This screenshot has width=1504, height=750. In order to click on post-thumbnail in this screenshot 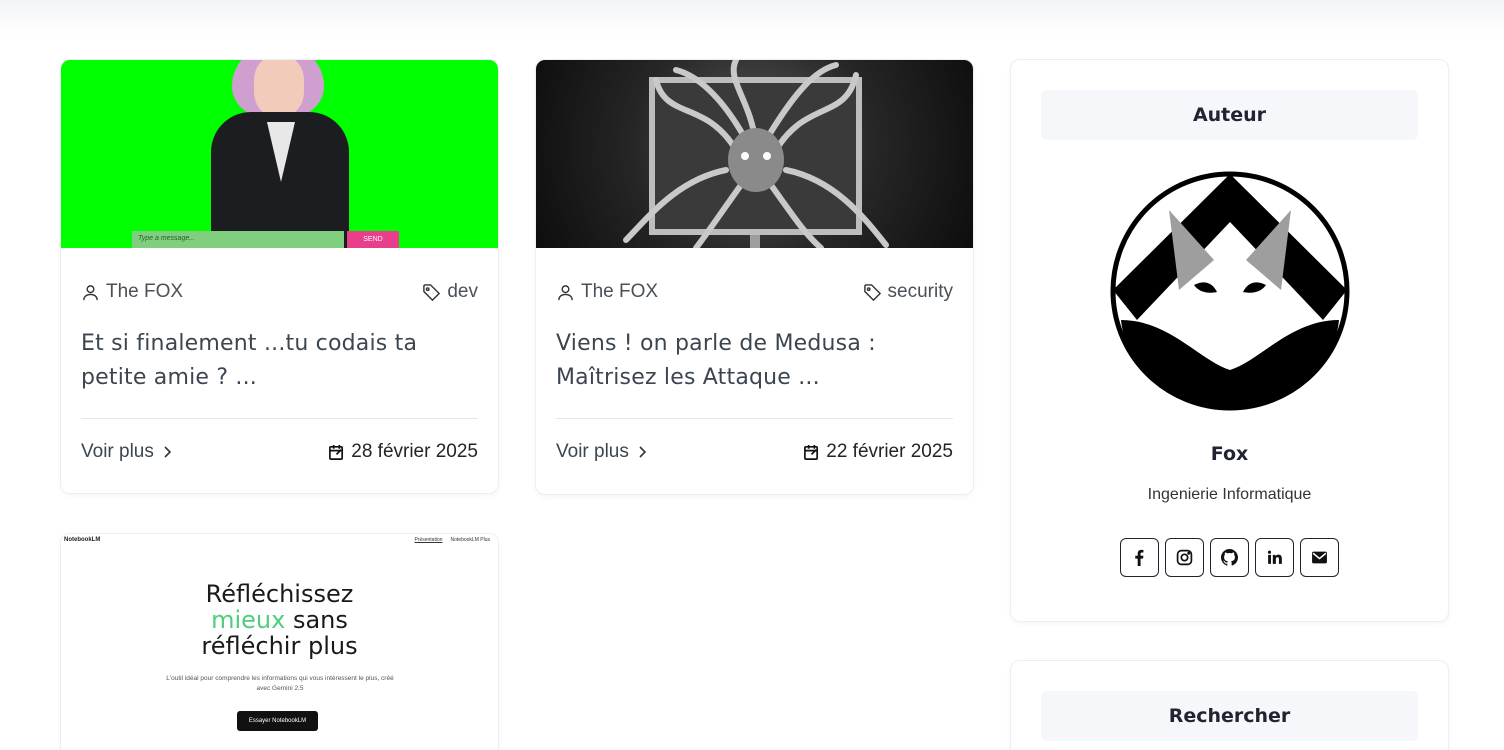, I will do `click(754, 154)`.